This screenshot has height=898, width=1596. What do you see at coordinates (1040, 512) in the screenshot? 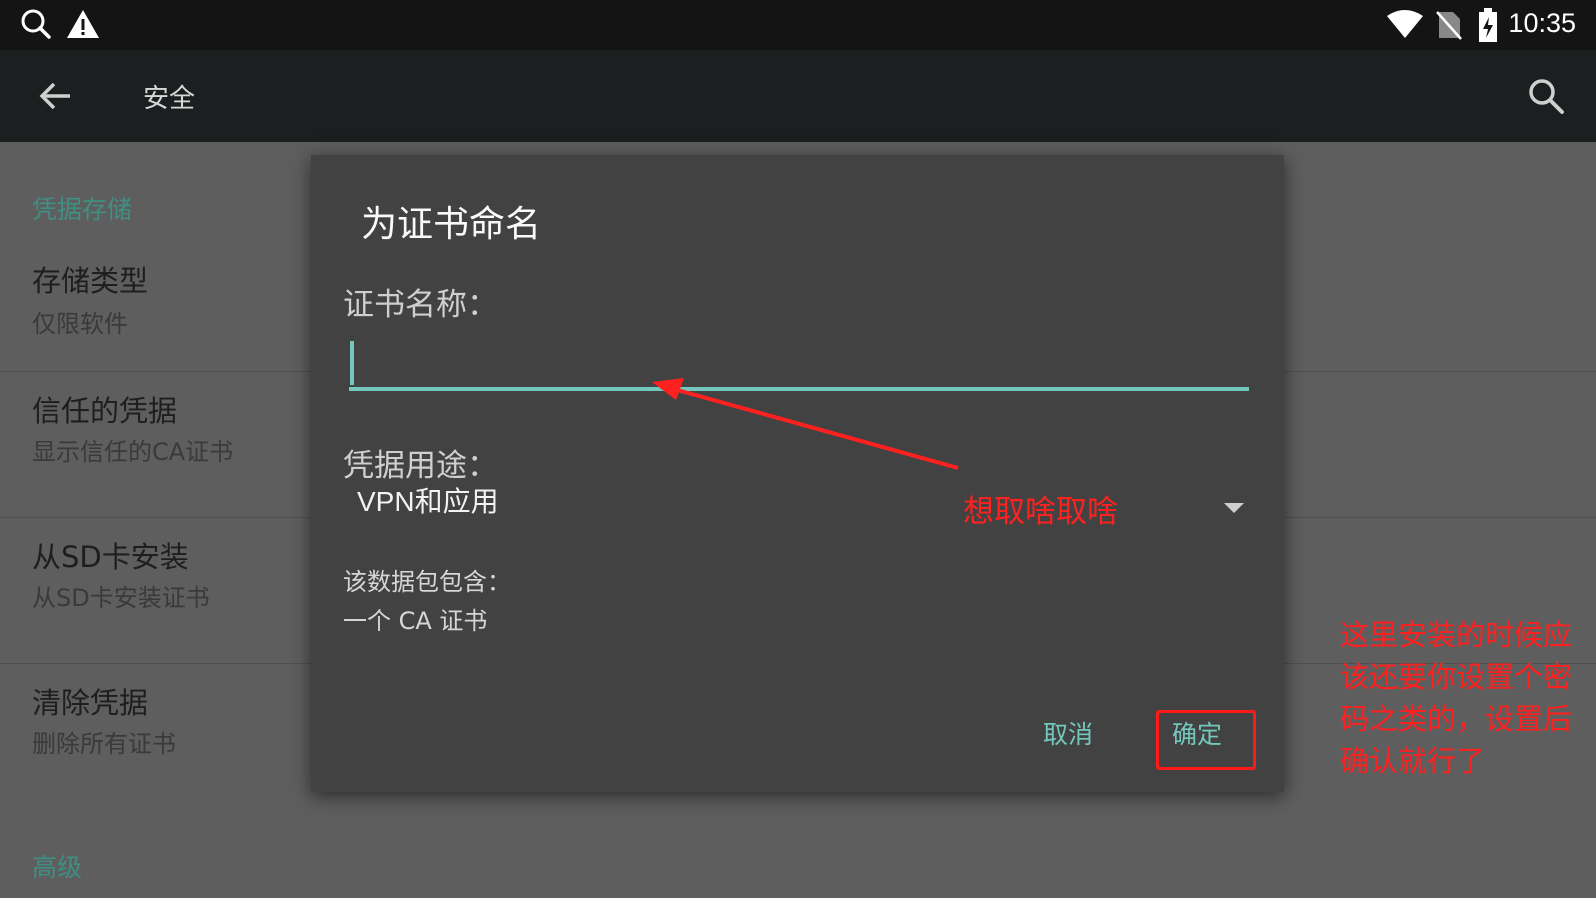
I see `annotation-name-hint: 想取啥取啥` at bounding box center [1040, 512].